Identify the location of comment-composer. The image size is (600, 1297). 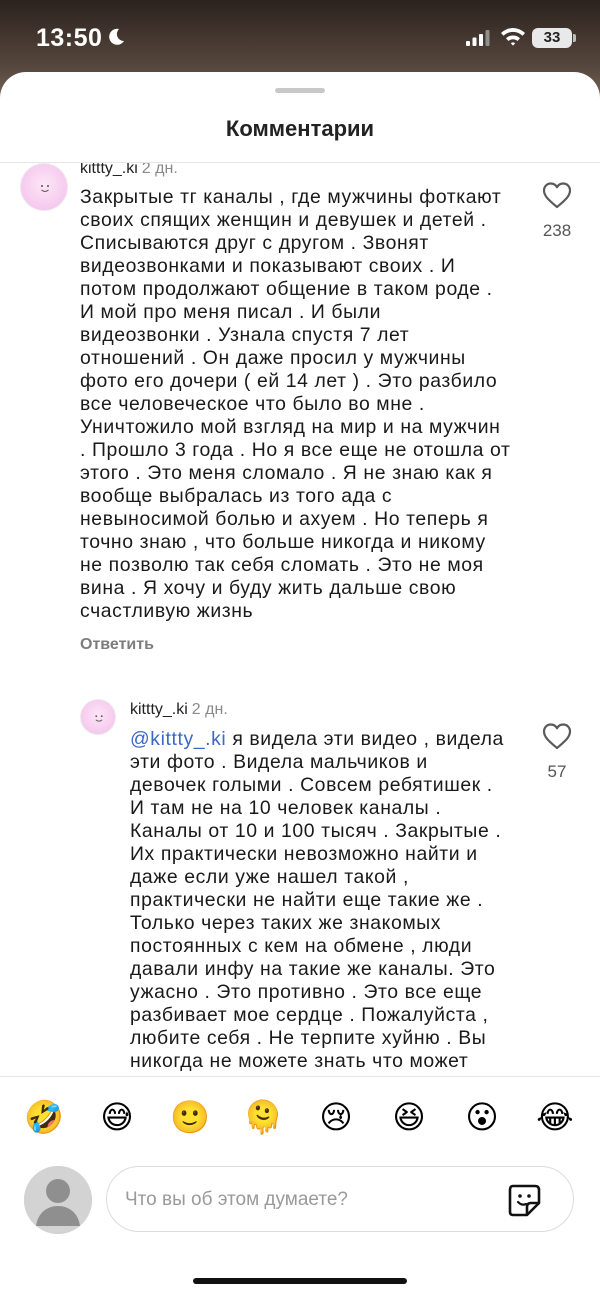
(340, 1199).